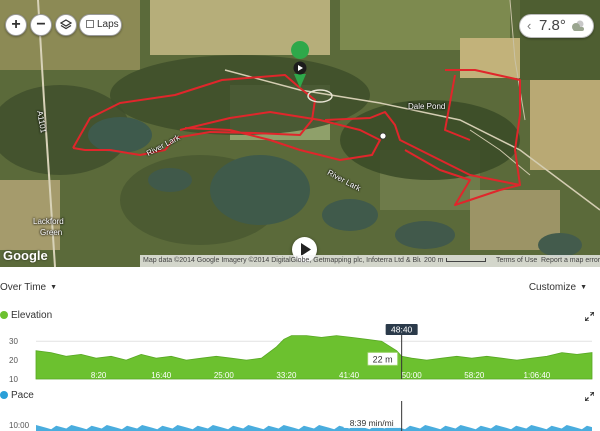 Image resolution: width=600 pixels, height=431 pixels. Describe the element at coordinates (41, 25) in the screenshot. I see `zoom-out-button: −` at that location.